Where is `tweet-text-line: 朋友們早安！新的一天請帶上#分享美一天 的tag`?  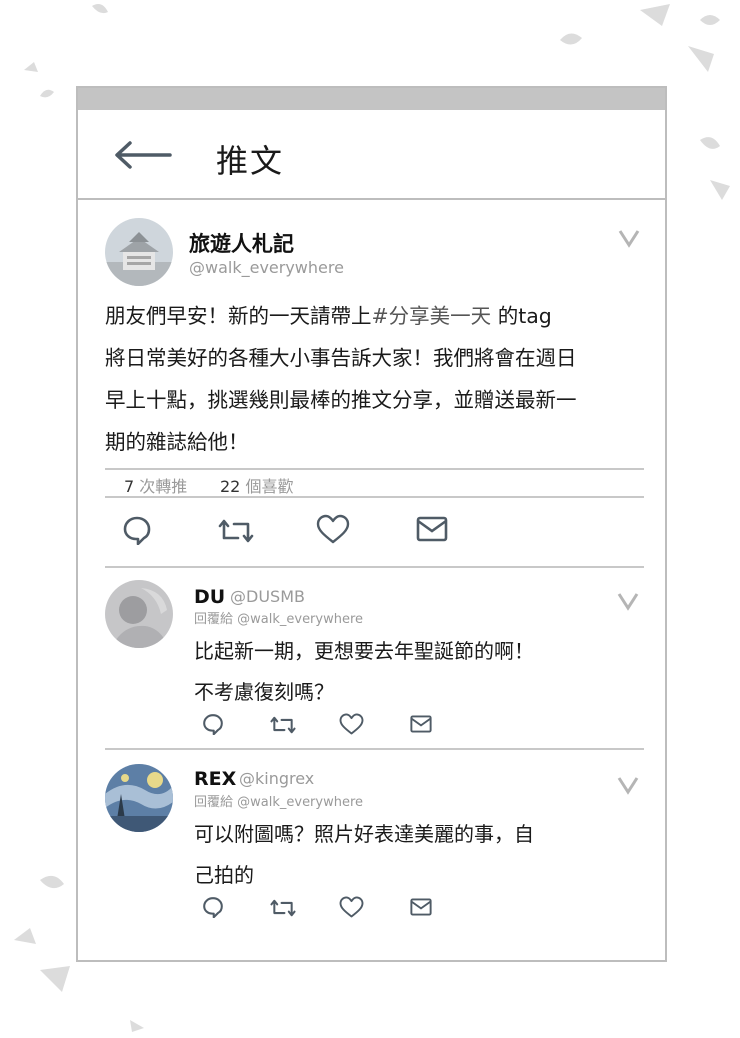
tweet-text-line: 朋友們早安！新的一天請帶上#分享美一天 的tag is located at coordinates (328, 316).